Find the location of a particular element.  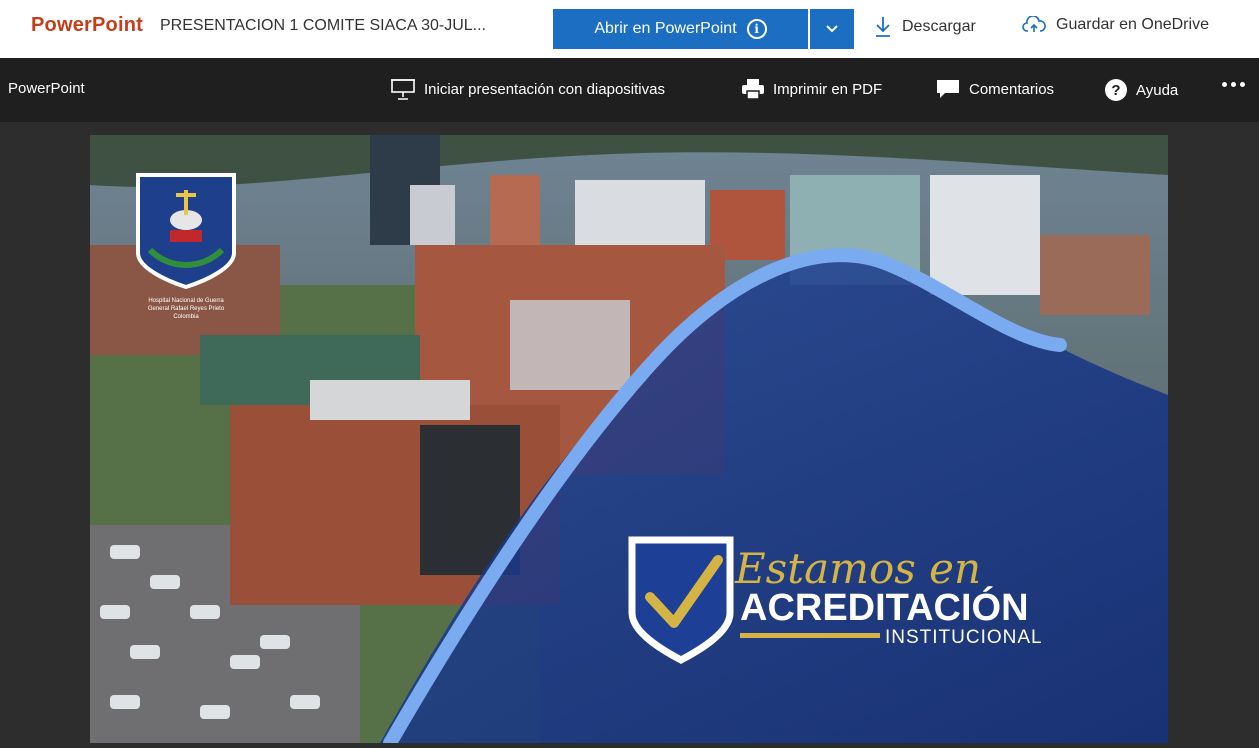

help-button: ? Ayuda is located at coordinates (1141, 90).